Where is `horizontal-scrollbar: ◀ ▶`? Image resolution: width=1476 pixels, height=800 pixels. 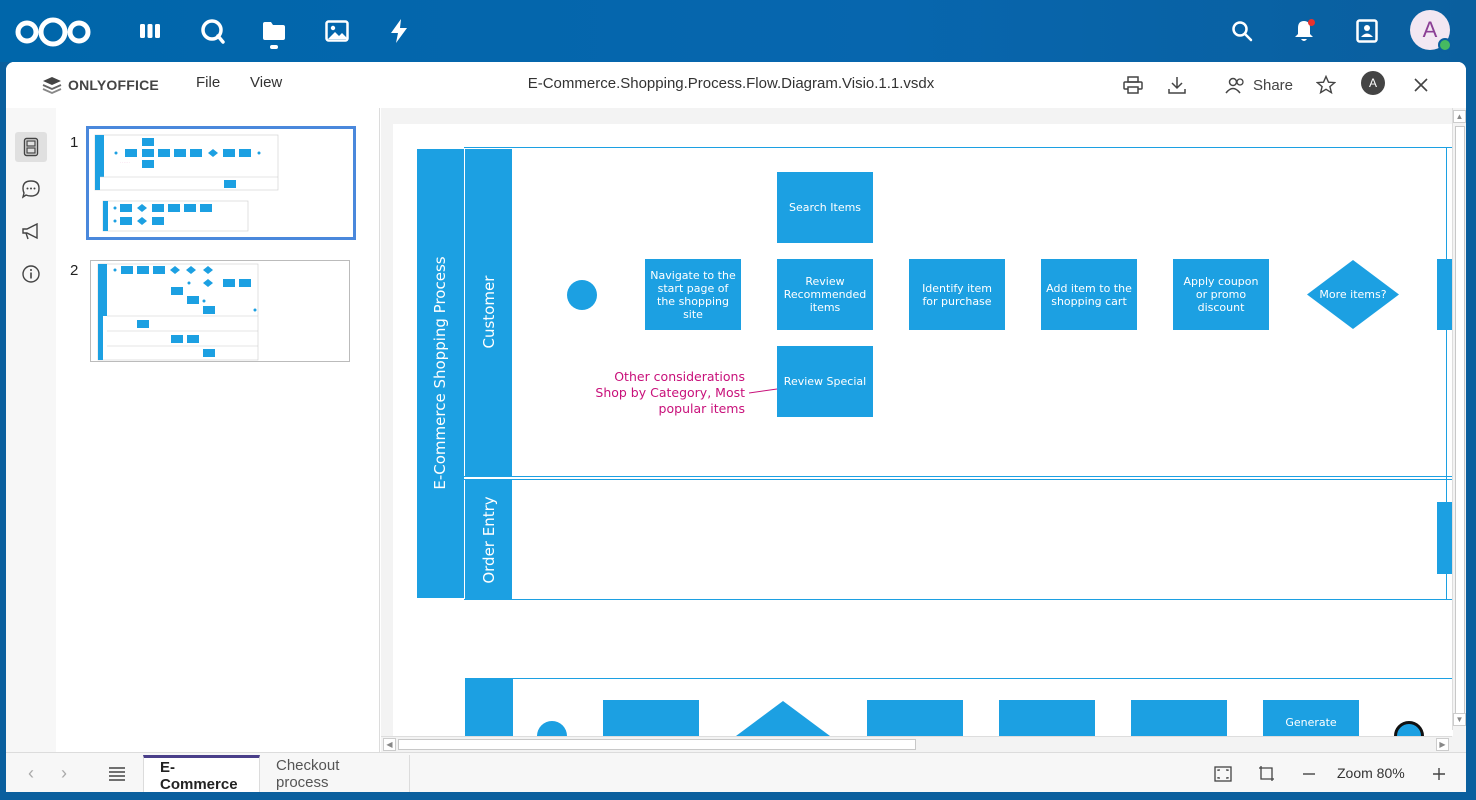
horizontal-scrollbar: ◀ ▶ is located at coordinates (916, 744).